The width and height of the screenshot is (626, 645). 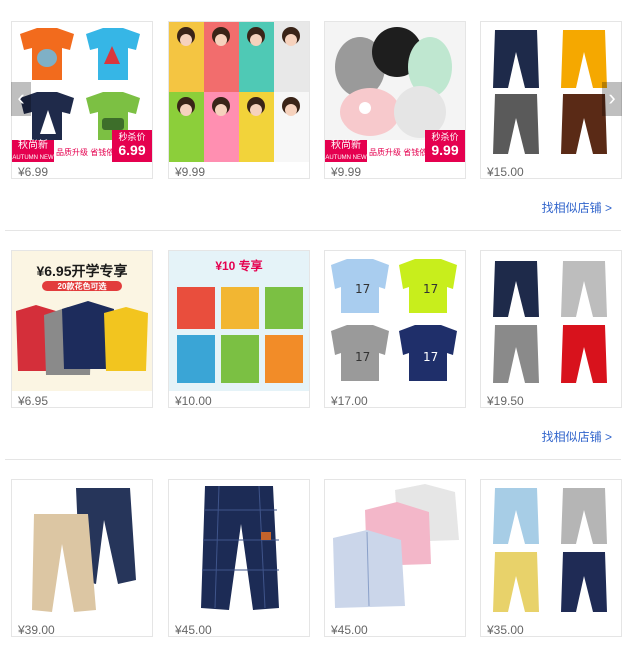 What do you see at coordinates (505, 630) in the screenshot?
I see `product-price: ¥35.00` at bounding box center [505, 630].